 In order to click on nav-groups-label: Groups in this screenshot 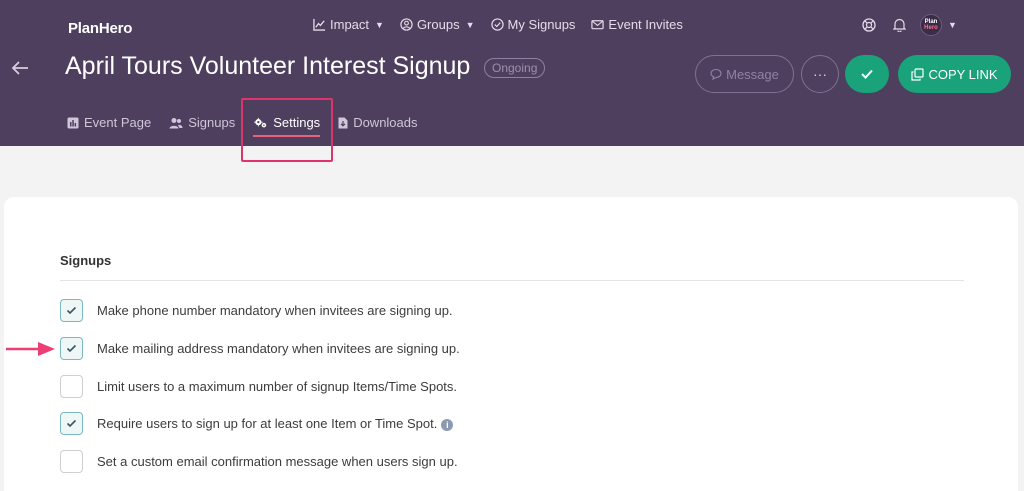, I will do `click(438, 24)`.